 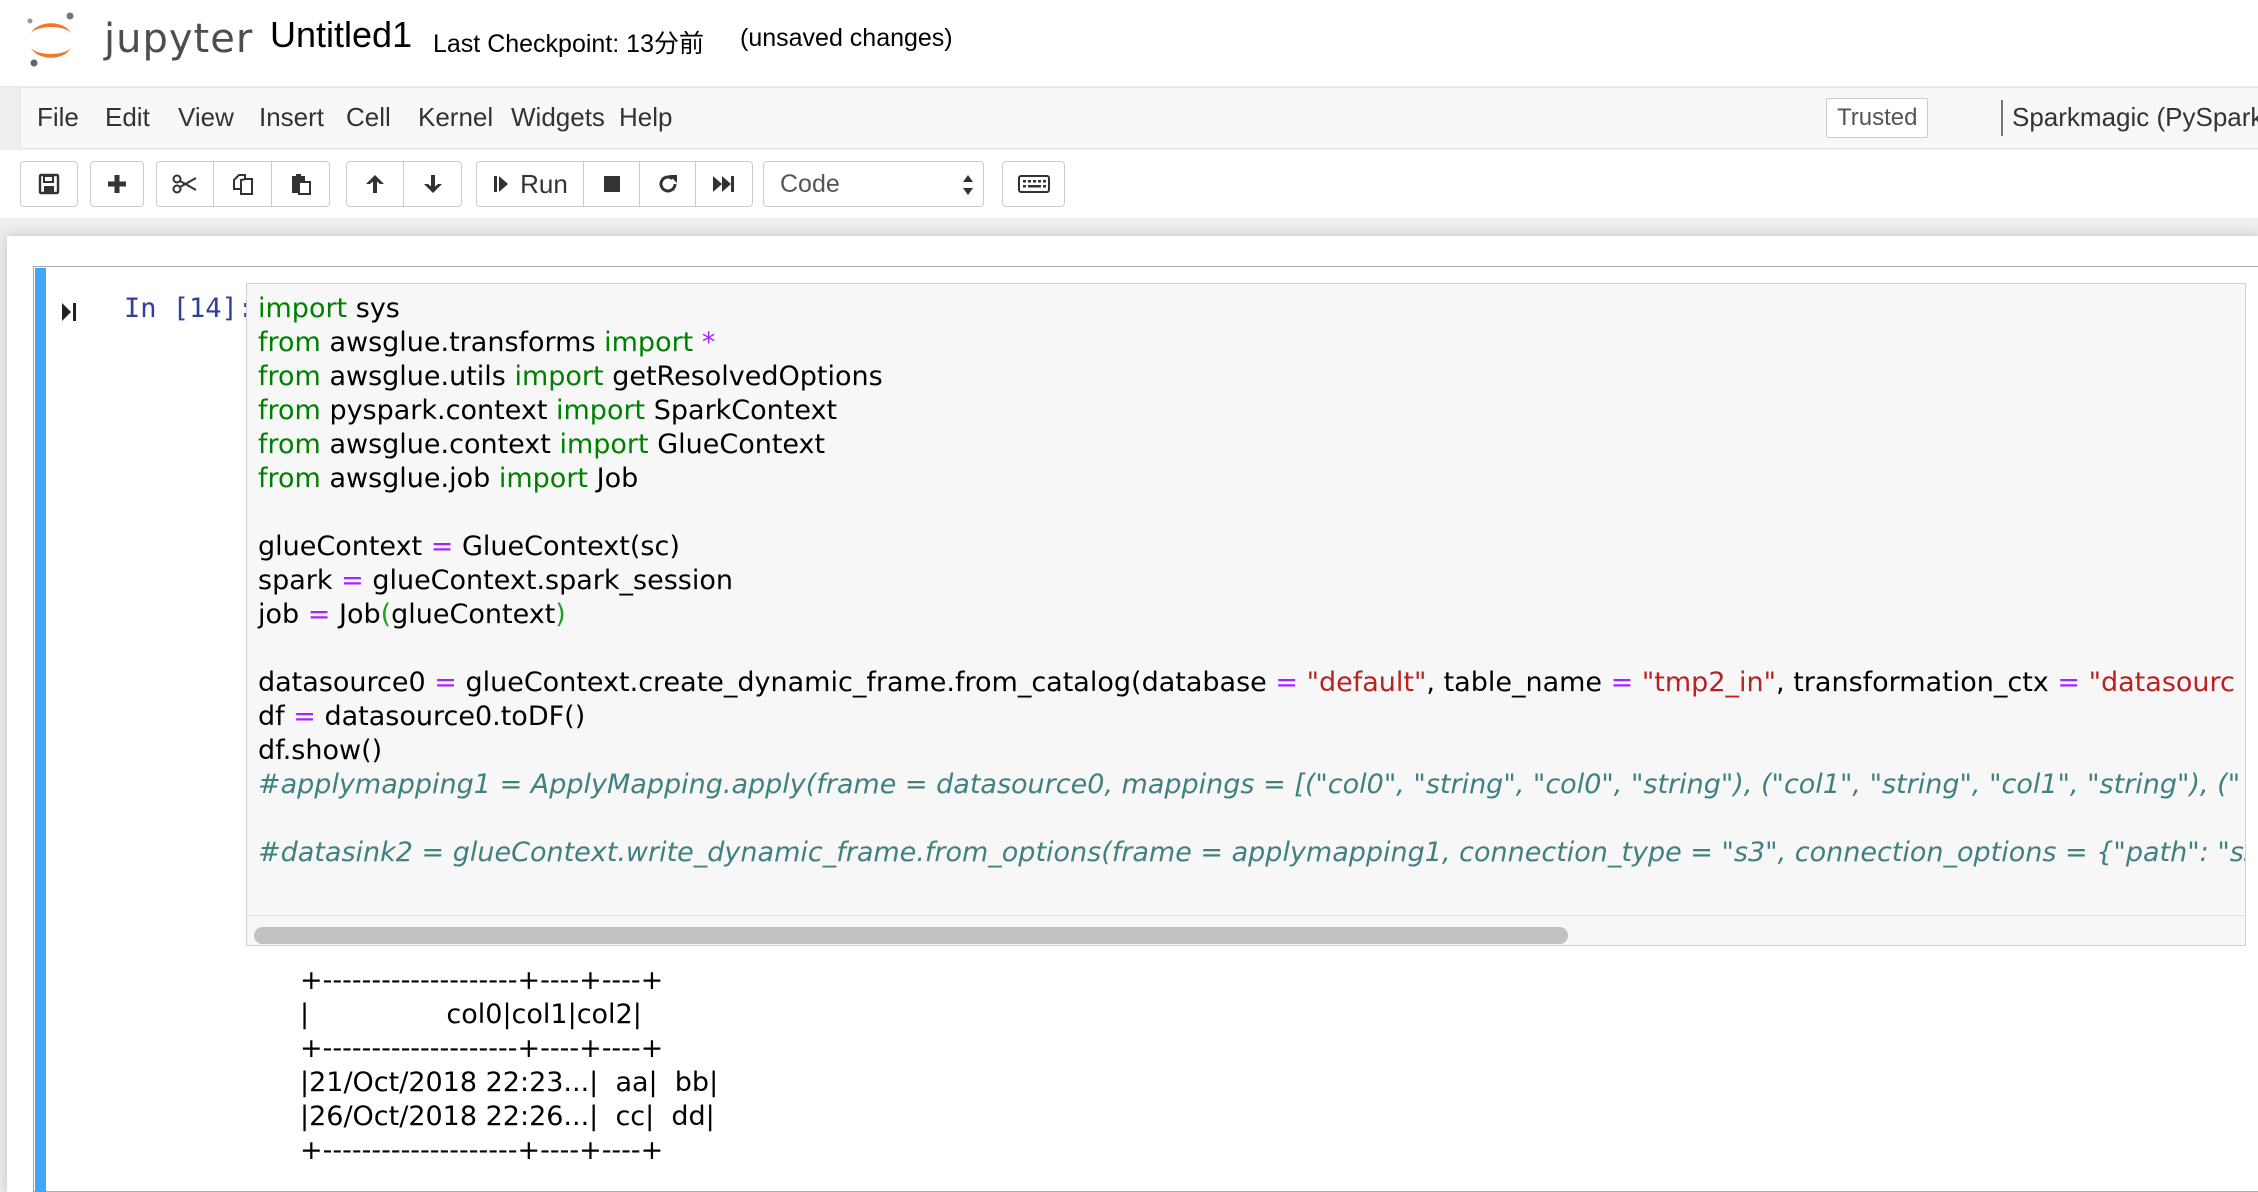 I want to click on move-down-button, so click(x=432, y=184).